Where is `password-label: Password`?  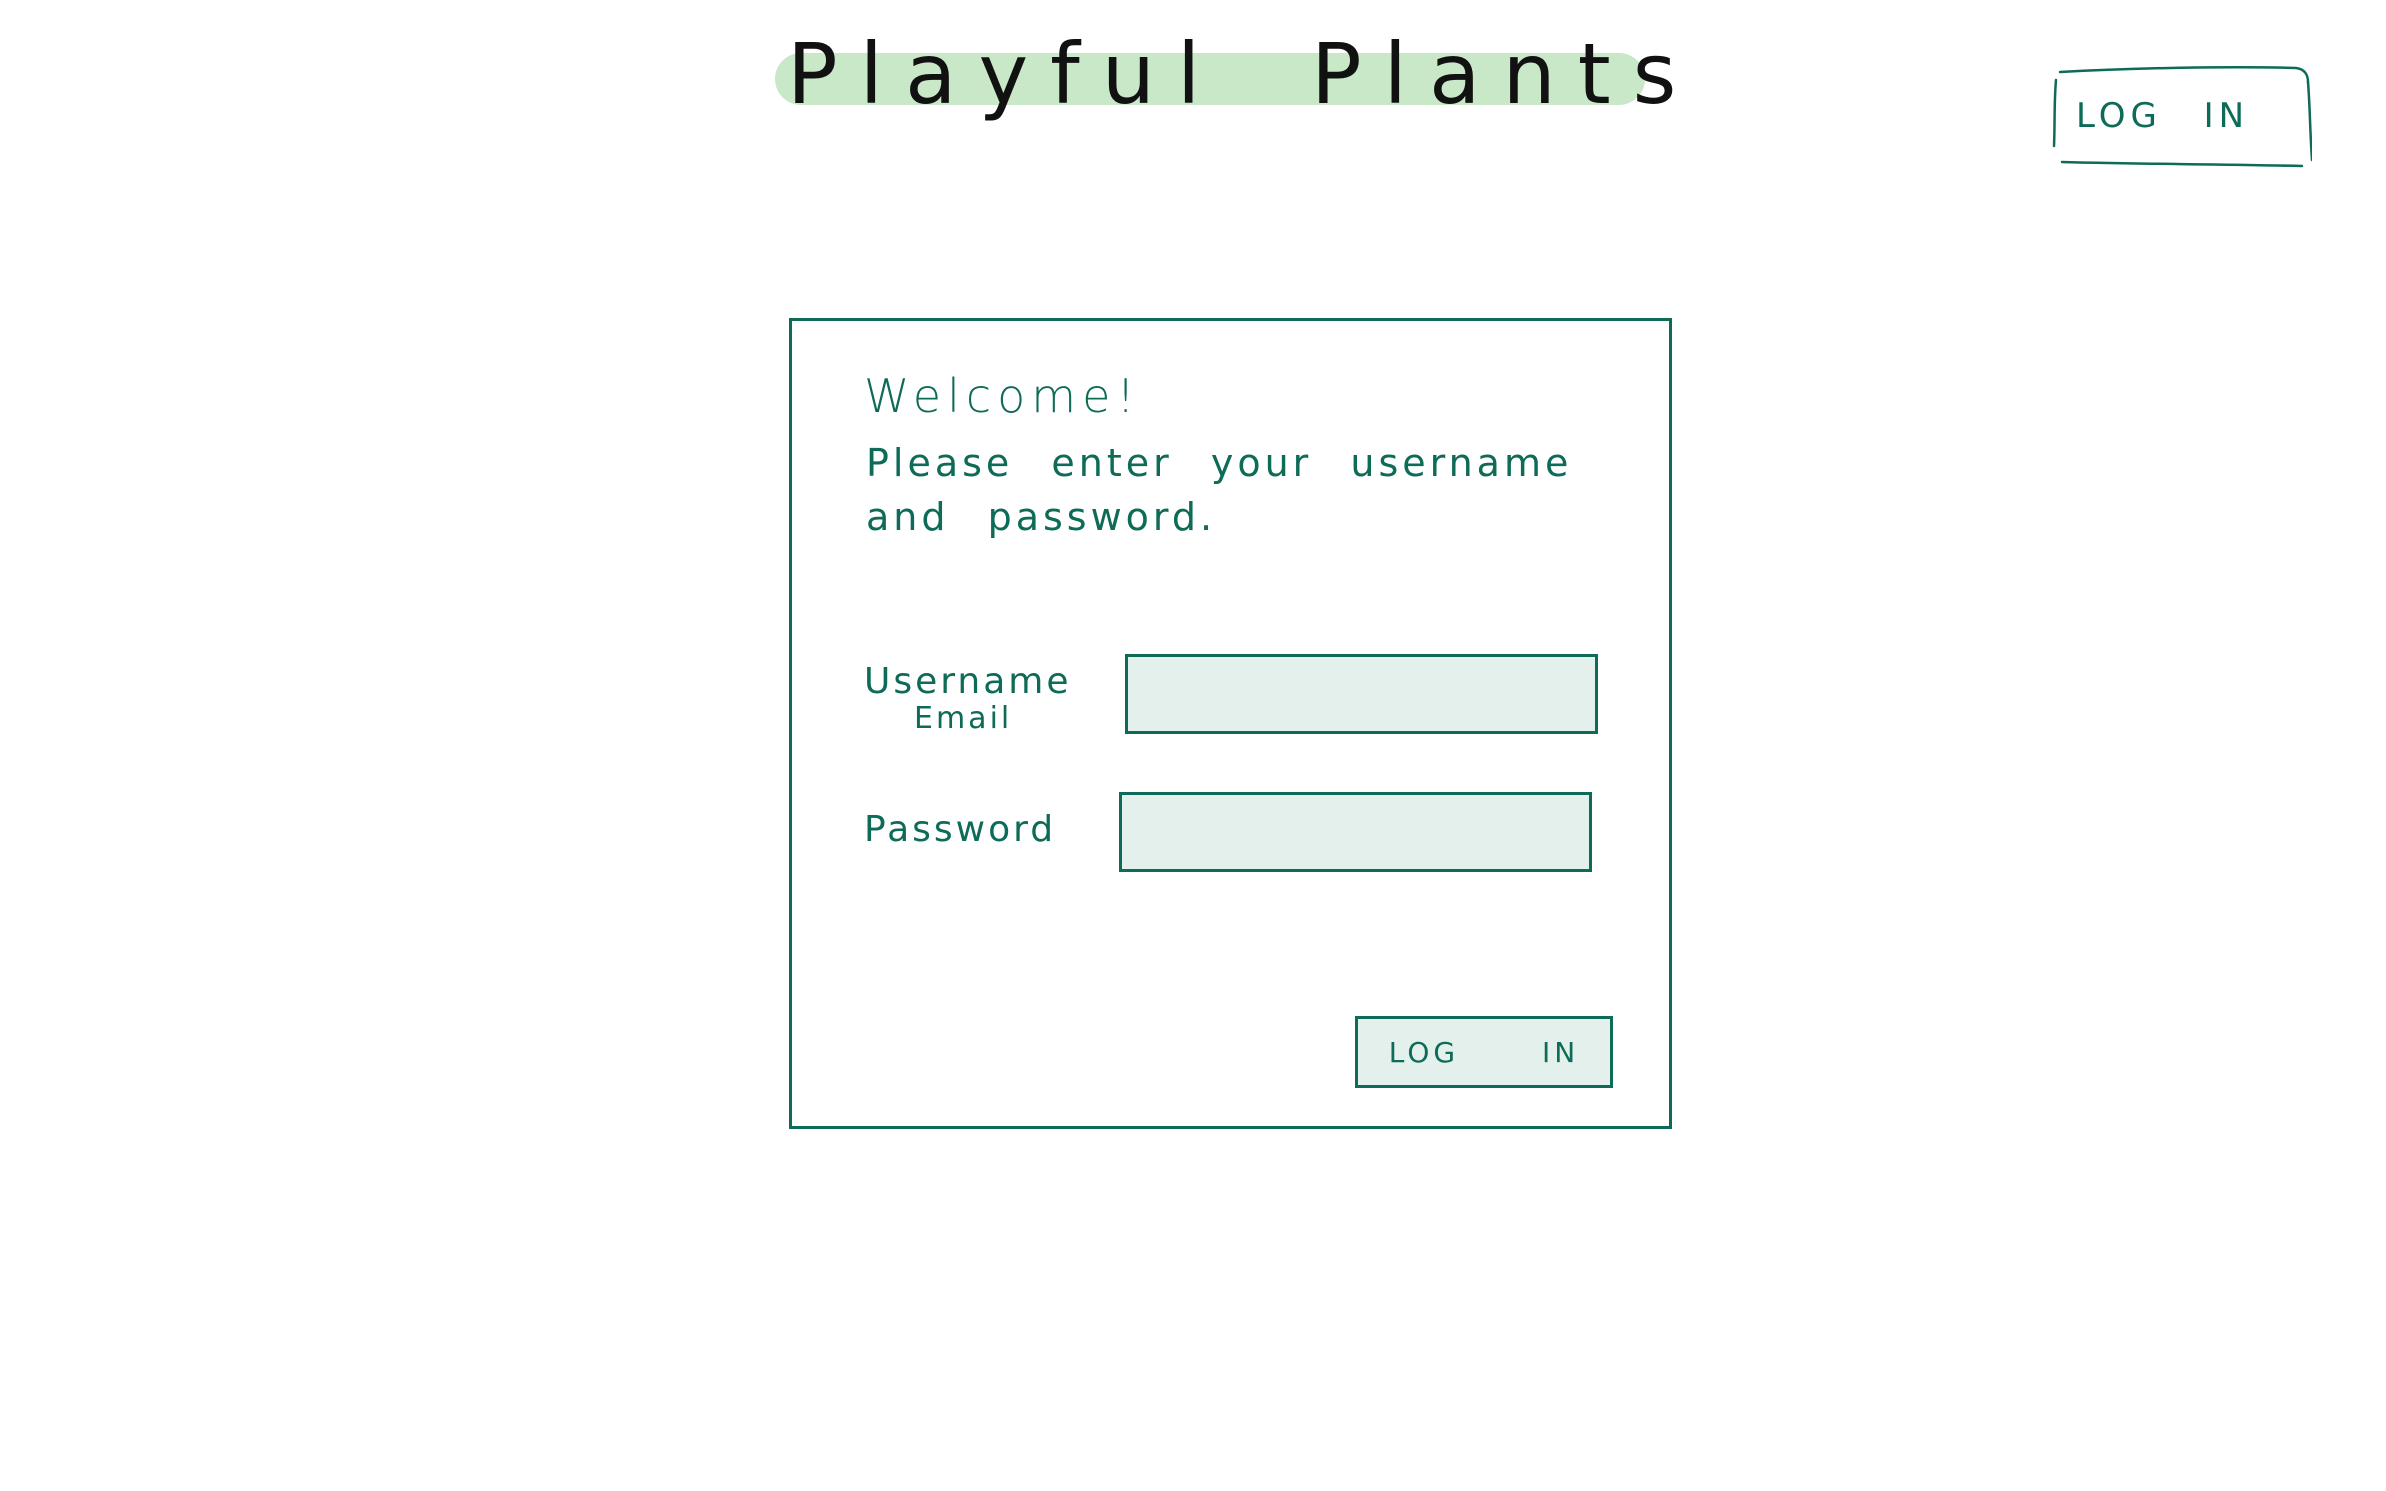 password-label: Password is located at coordinates (960, 829).